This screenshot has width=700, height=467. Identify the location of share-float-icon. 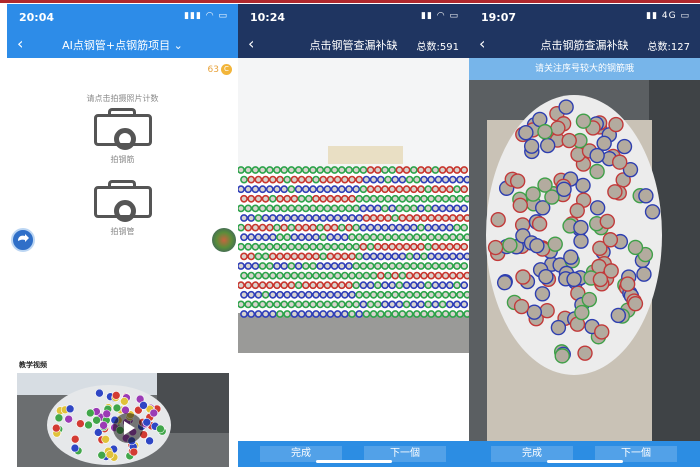
(23, 240).